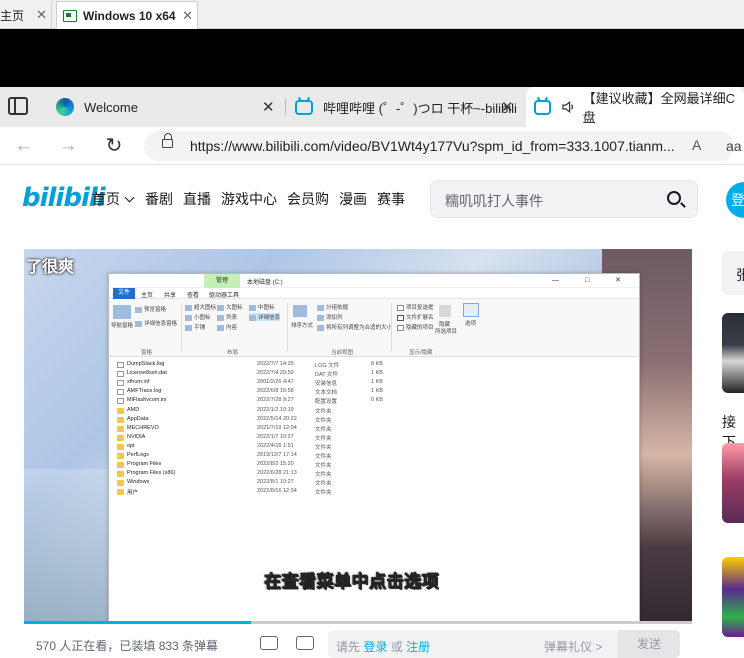 Image resolution: width=744 pixels, height=658 pixels. What do you see at coordinates (649, 644) in the screenshot?
I see `danmaku-send-button: 发送` at bounding box center [649, 644].